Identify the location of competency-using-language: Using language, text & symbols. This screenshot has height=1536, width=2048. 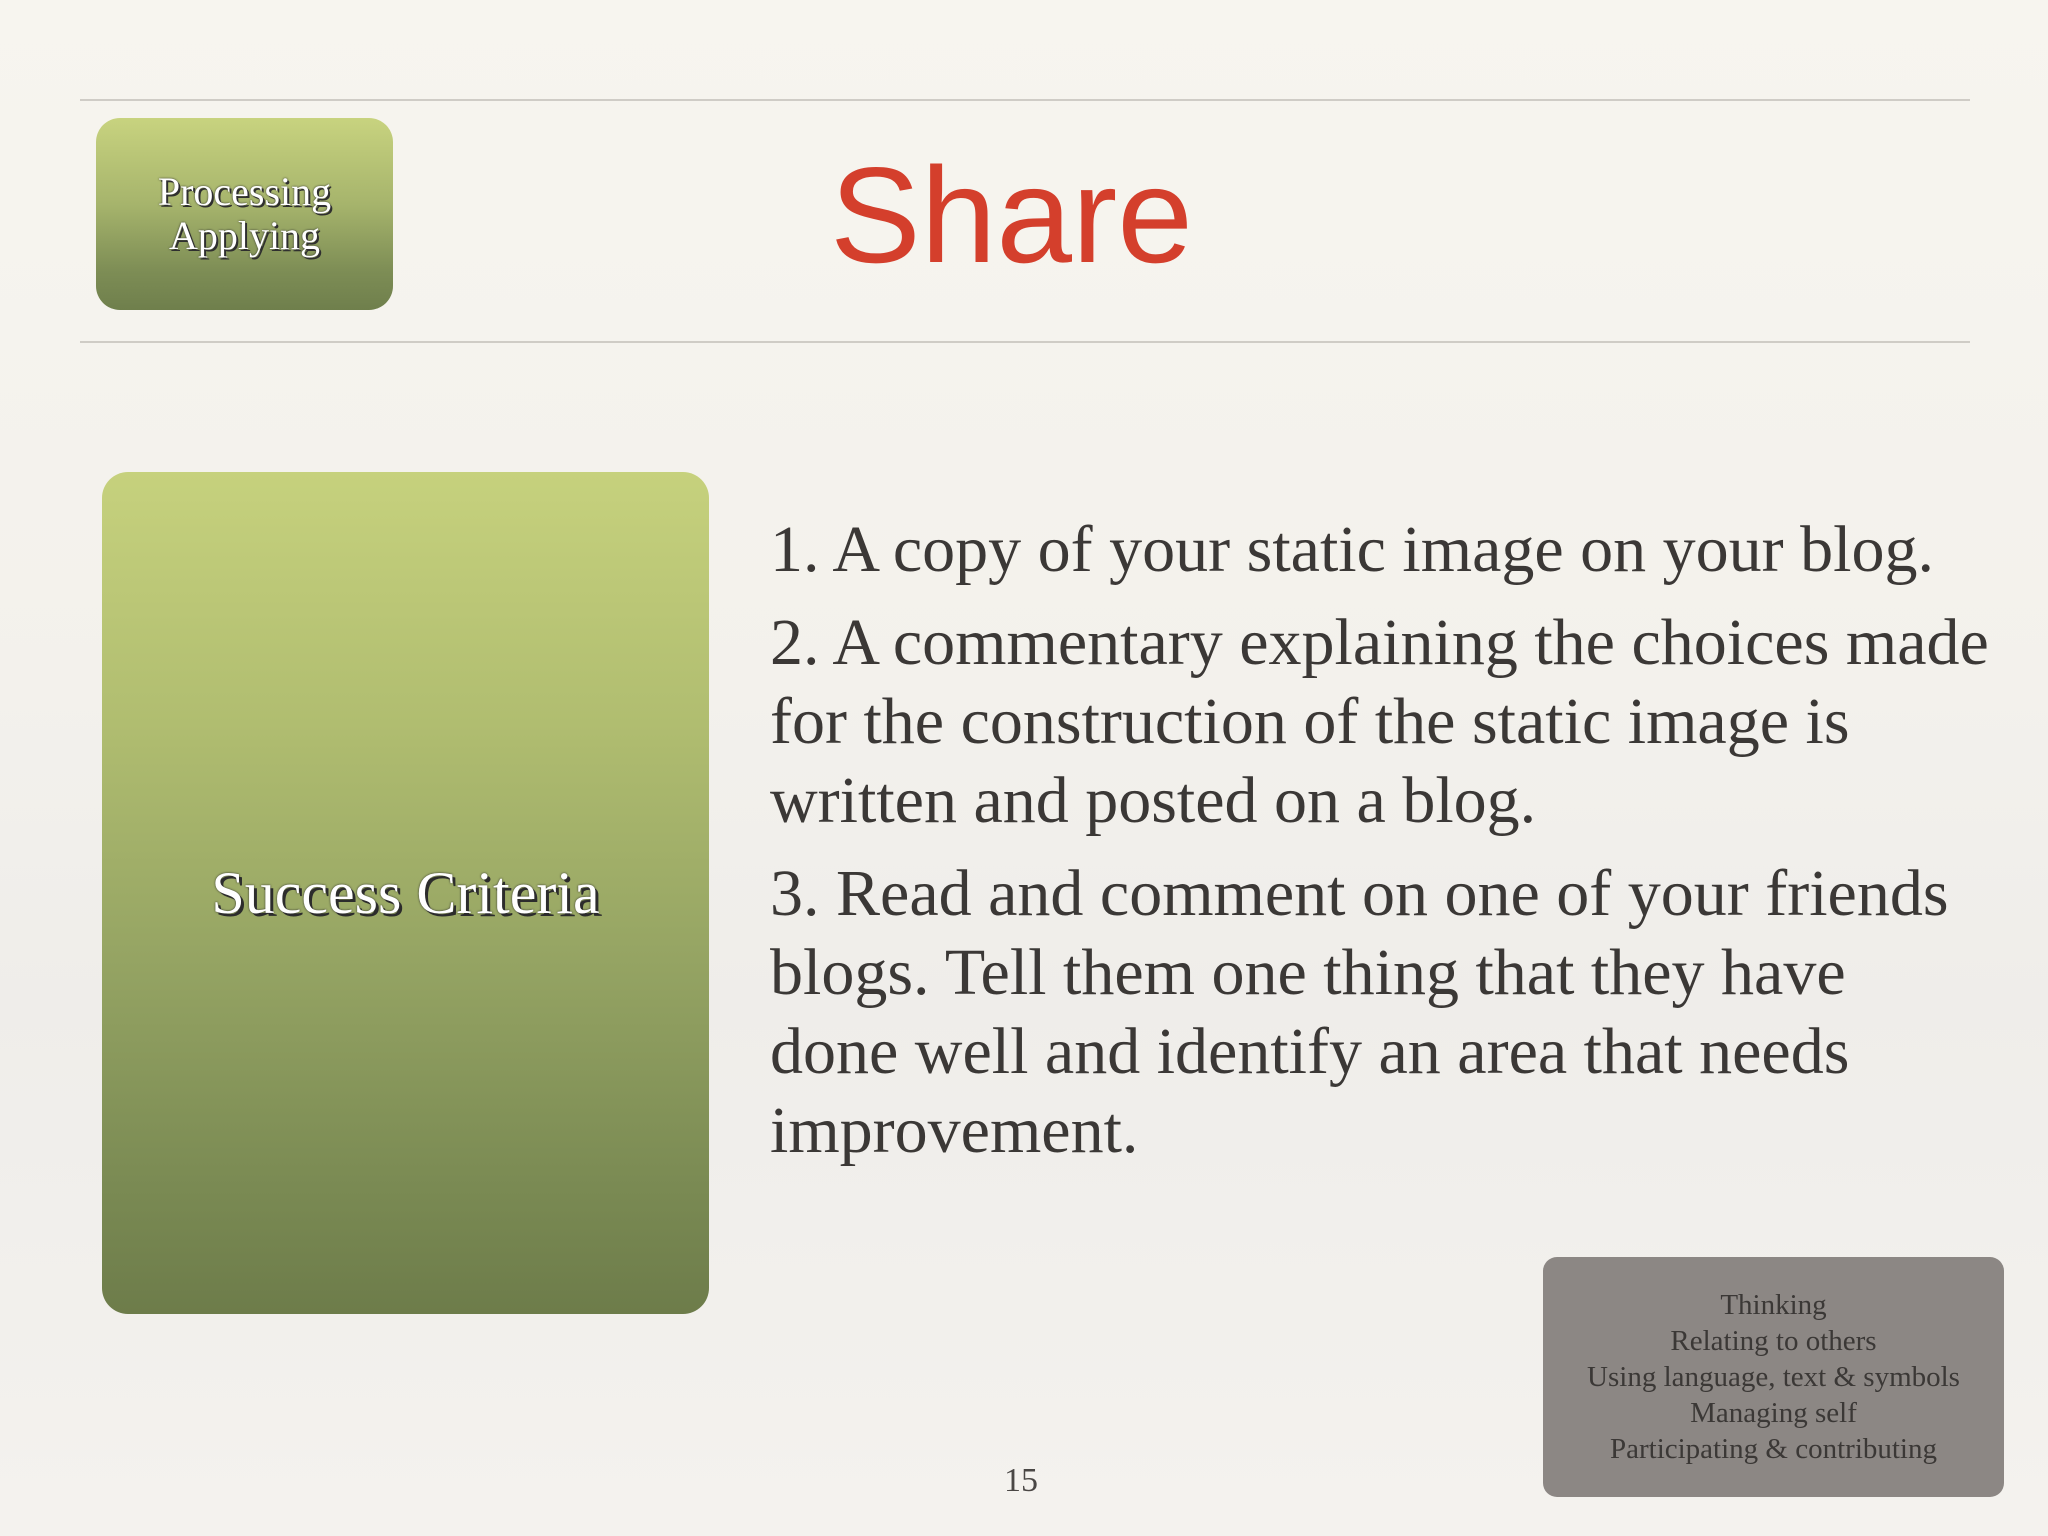
(1773, 1377).